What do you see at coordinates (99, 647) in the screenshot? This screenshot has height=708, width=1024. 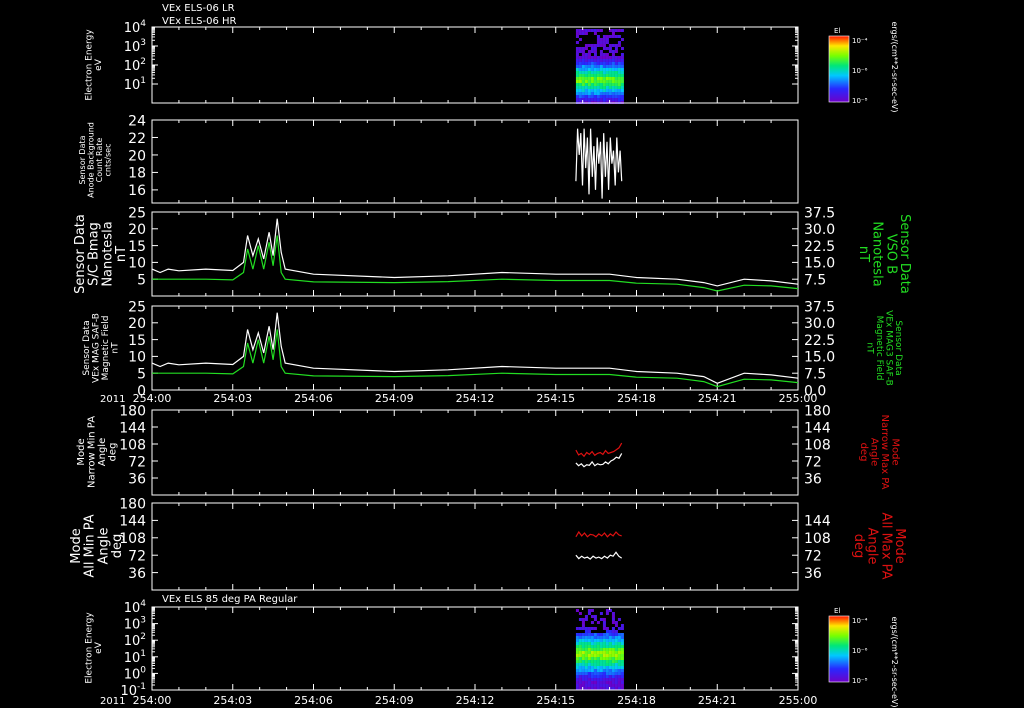 I see `y-axis-label-line: eV` at bounding box center [99, 647].